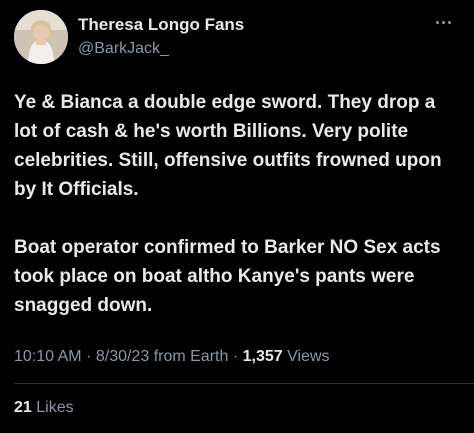  I want to click on post-source: from Earth, so click(191, 356).